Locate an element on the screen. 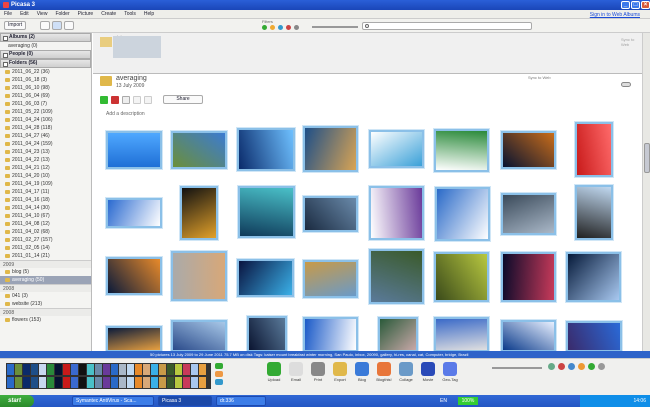 Image resolution: width=650 pixels, height=407 pixels. folder-item-blog: blog (5) is located at coordinates (45, 272).